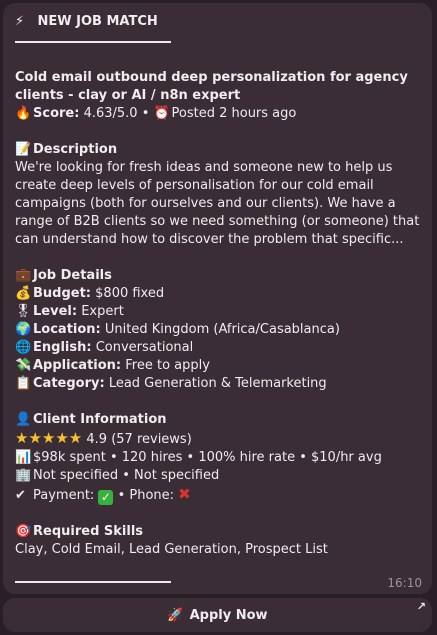 The height and width of the screenshot is (635, 437). I want to click on memo-icon: 📝, so click(23, 149).